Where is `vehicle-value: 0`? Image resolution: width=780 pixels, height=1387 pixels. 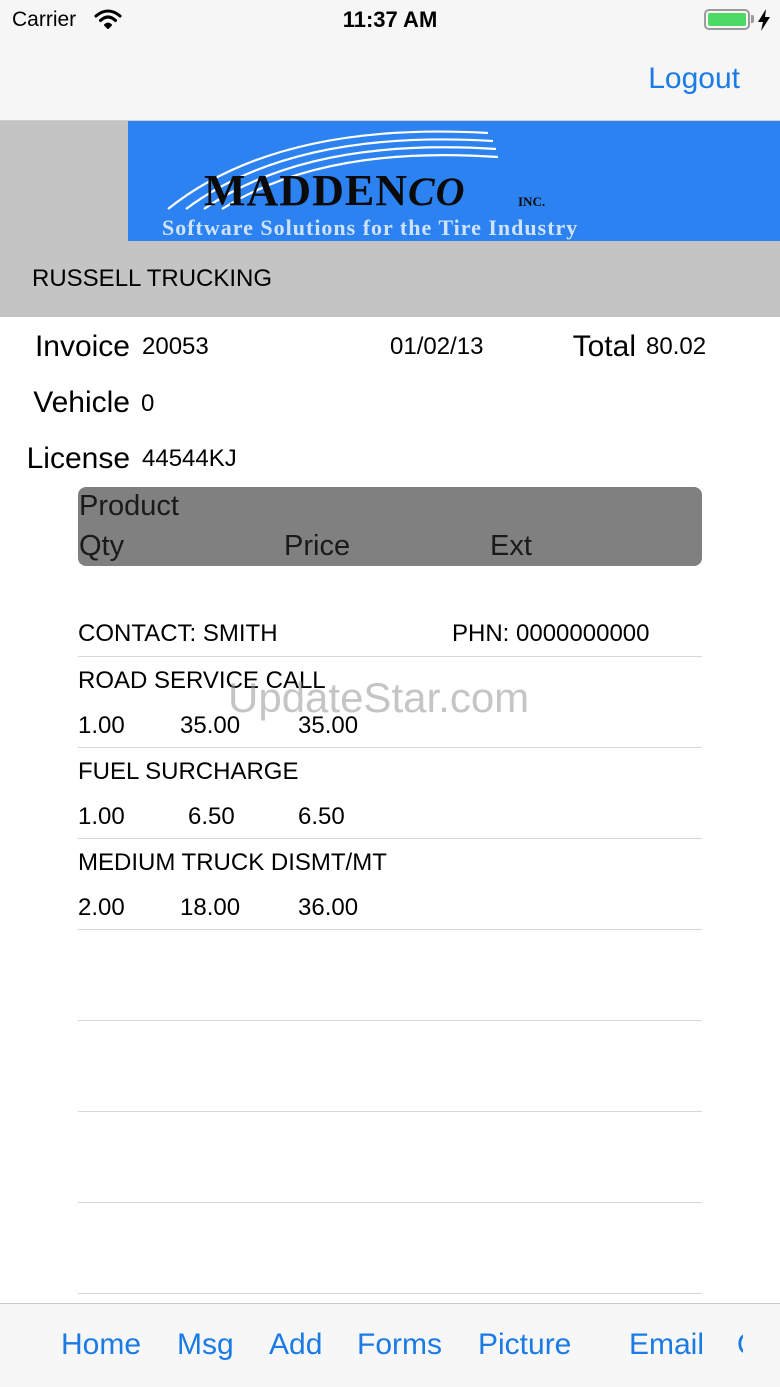
vehicle-value: 0 is located at coordinates (148, 403).